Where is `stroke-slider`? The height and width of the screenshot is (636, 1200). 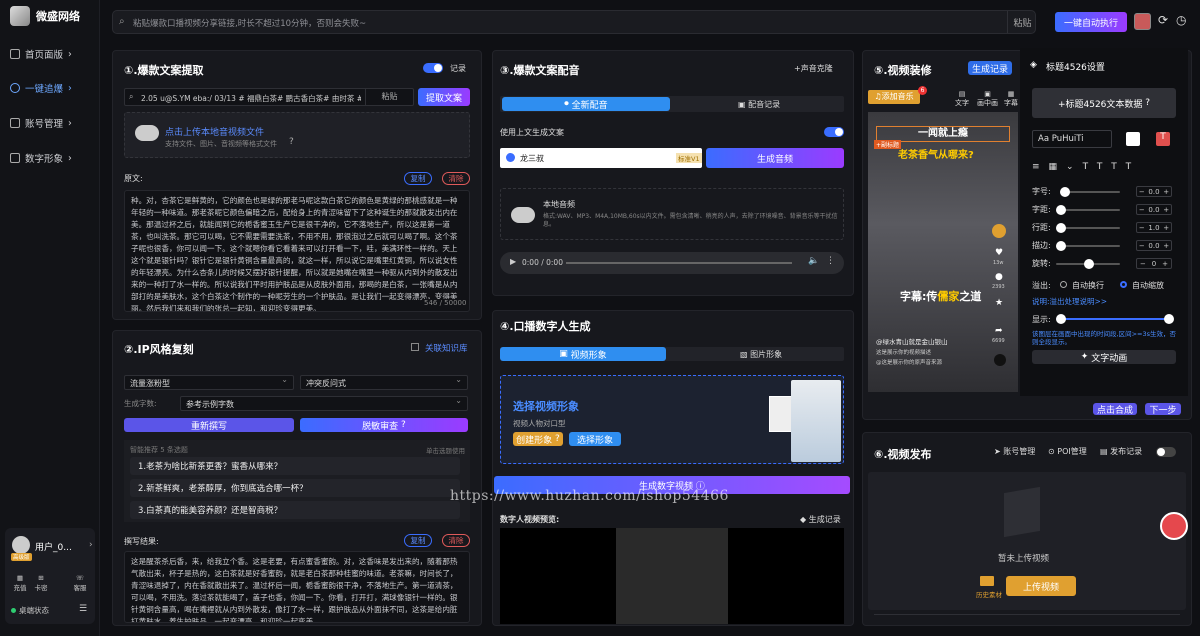 stroke-slider is located at coordinates (1088, 246).